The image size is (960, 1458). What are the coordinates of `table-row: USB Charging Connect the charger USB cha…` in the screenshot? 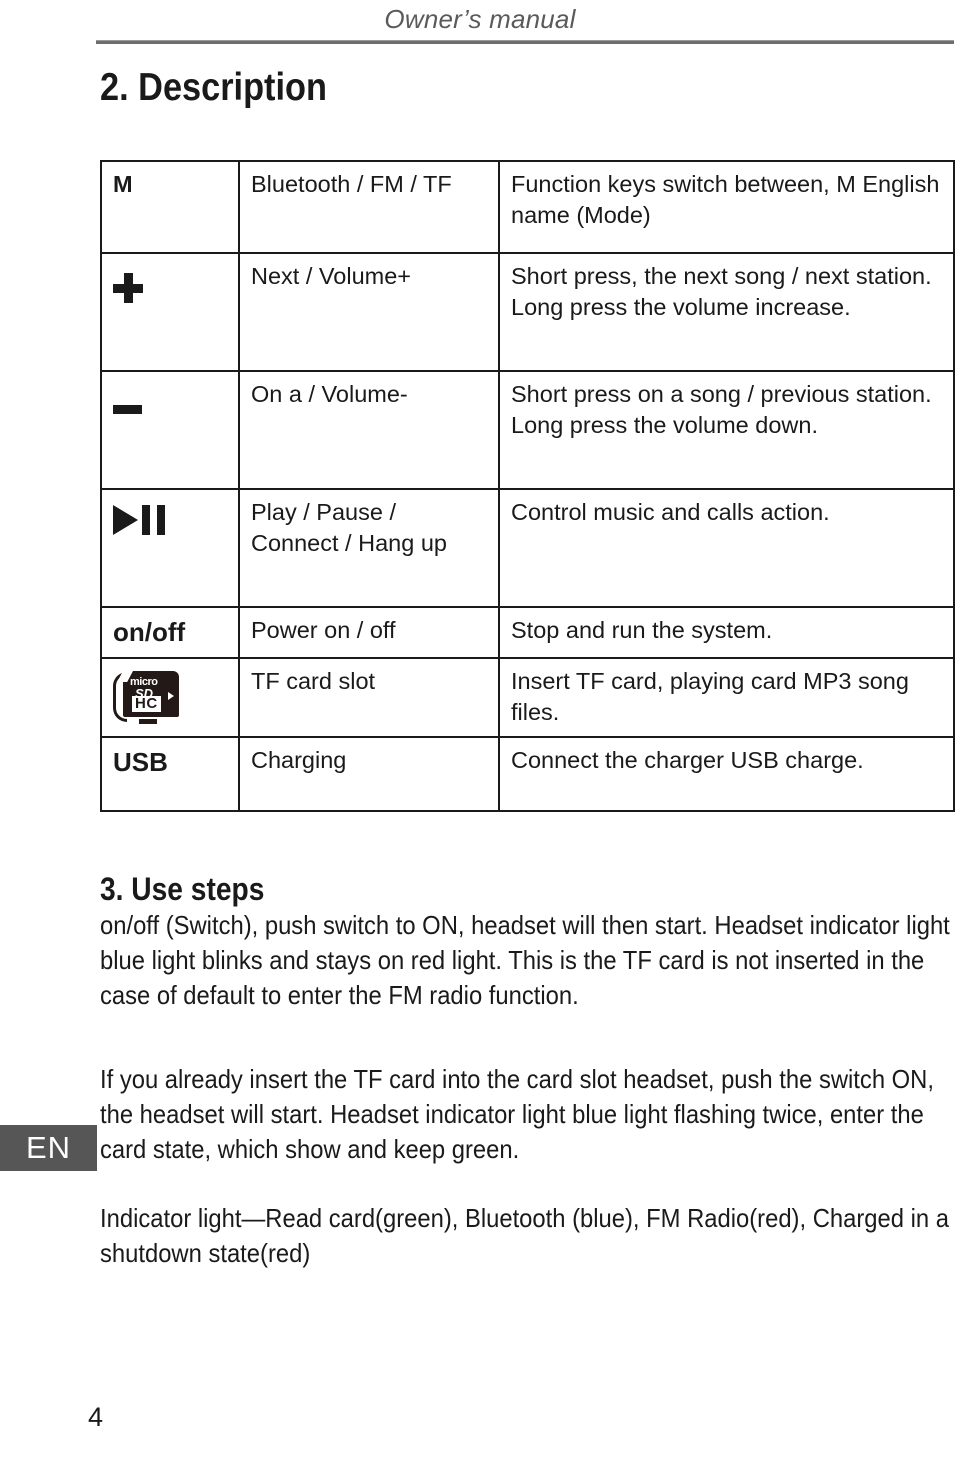 It's located at (527, 773).